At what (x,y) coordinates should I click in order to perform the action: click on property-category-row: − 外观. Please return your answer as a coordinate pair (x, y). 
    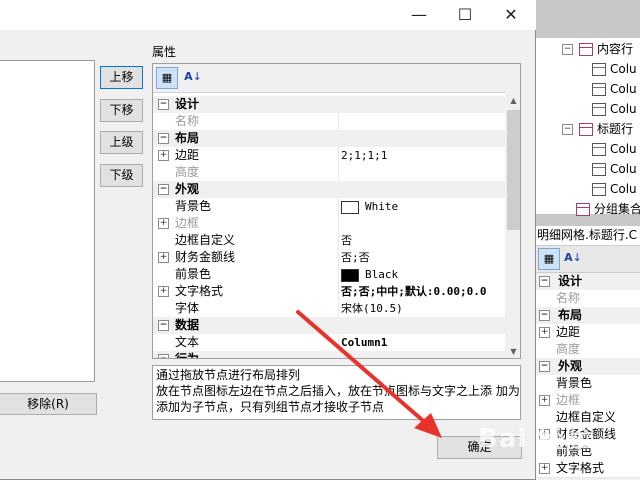
    Looking at the image, I should click on (329, 189).